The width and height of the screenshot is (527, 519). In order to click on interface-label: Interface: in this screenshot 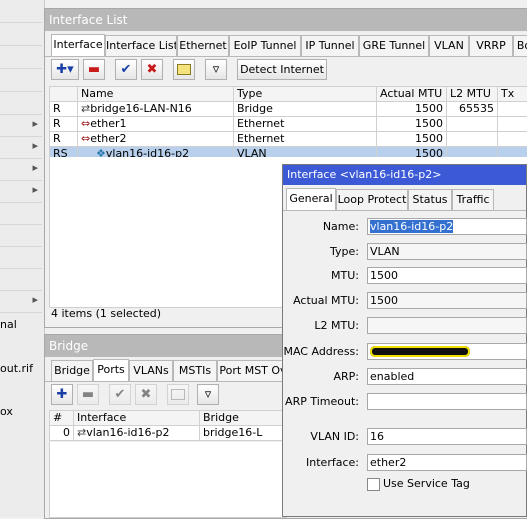, I will do `click(321, 462)`.